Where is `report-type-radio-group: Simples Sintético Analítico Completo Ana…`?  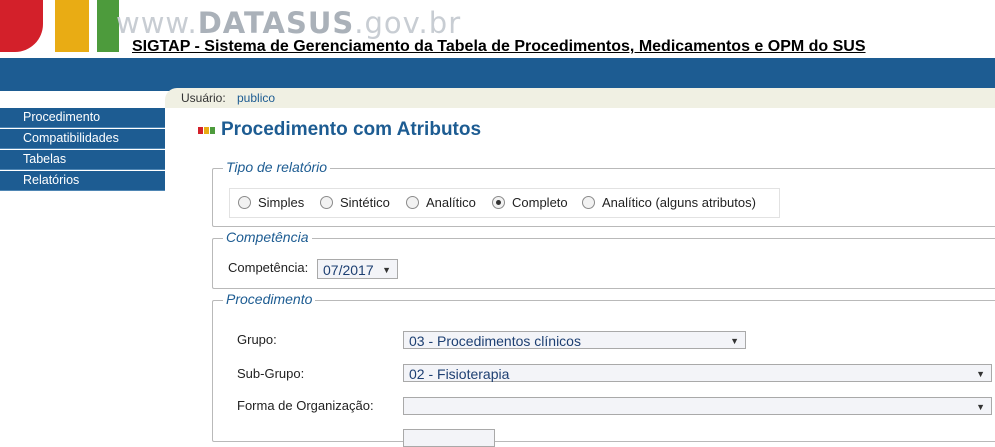
report-type-radio-group: Simples Sintético Analítico Completo Ana… is located at coordinates (504, 203).